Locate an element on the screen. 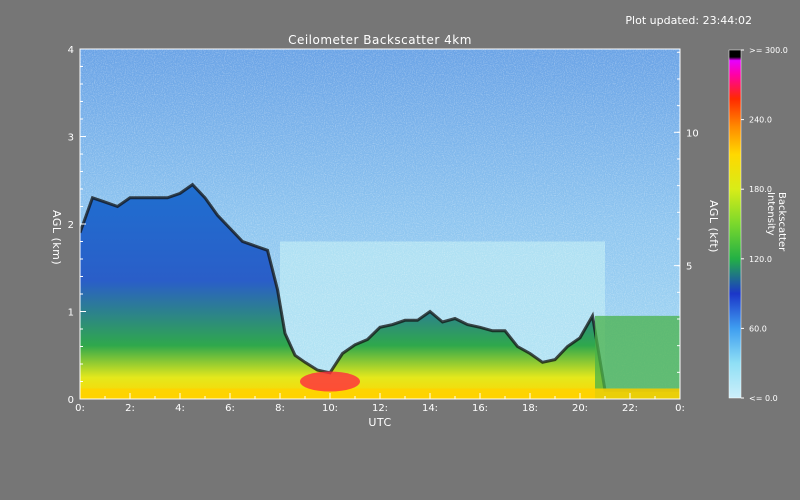 The image size is (800, 500). colorbar-tick-label: 240.0 is located at coordinates (760, 120).